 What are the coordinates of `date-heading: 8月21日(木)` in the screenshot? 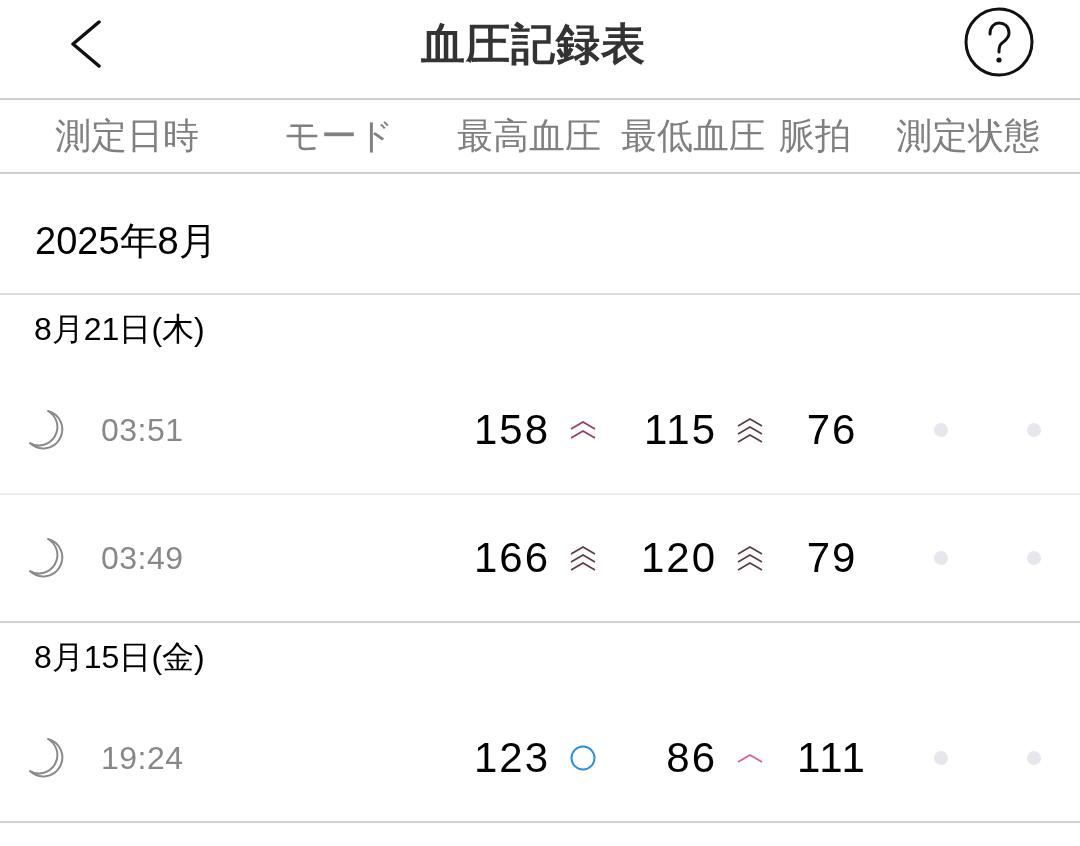 It's located at (119, 329).